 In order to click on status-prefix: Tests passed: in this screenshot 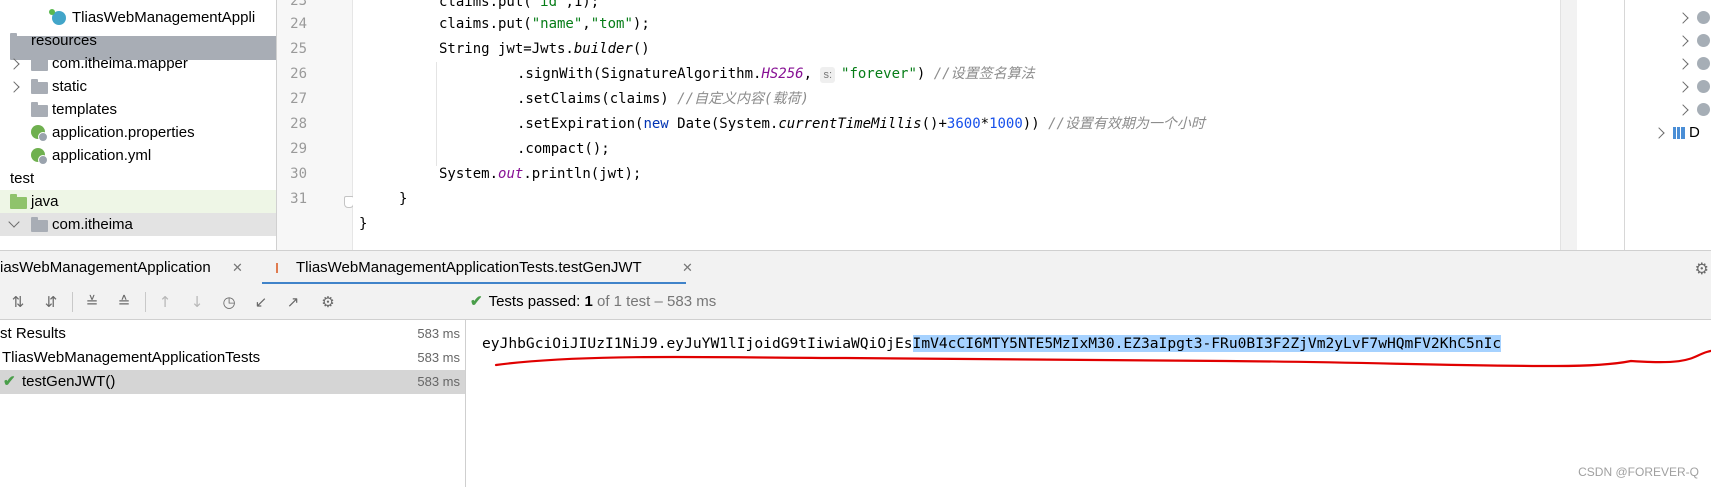, I will do `click(534, 301)`.